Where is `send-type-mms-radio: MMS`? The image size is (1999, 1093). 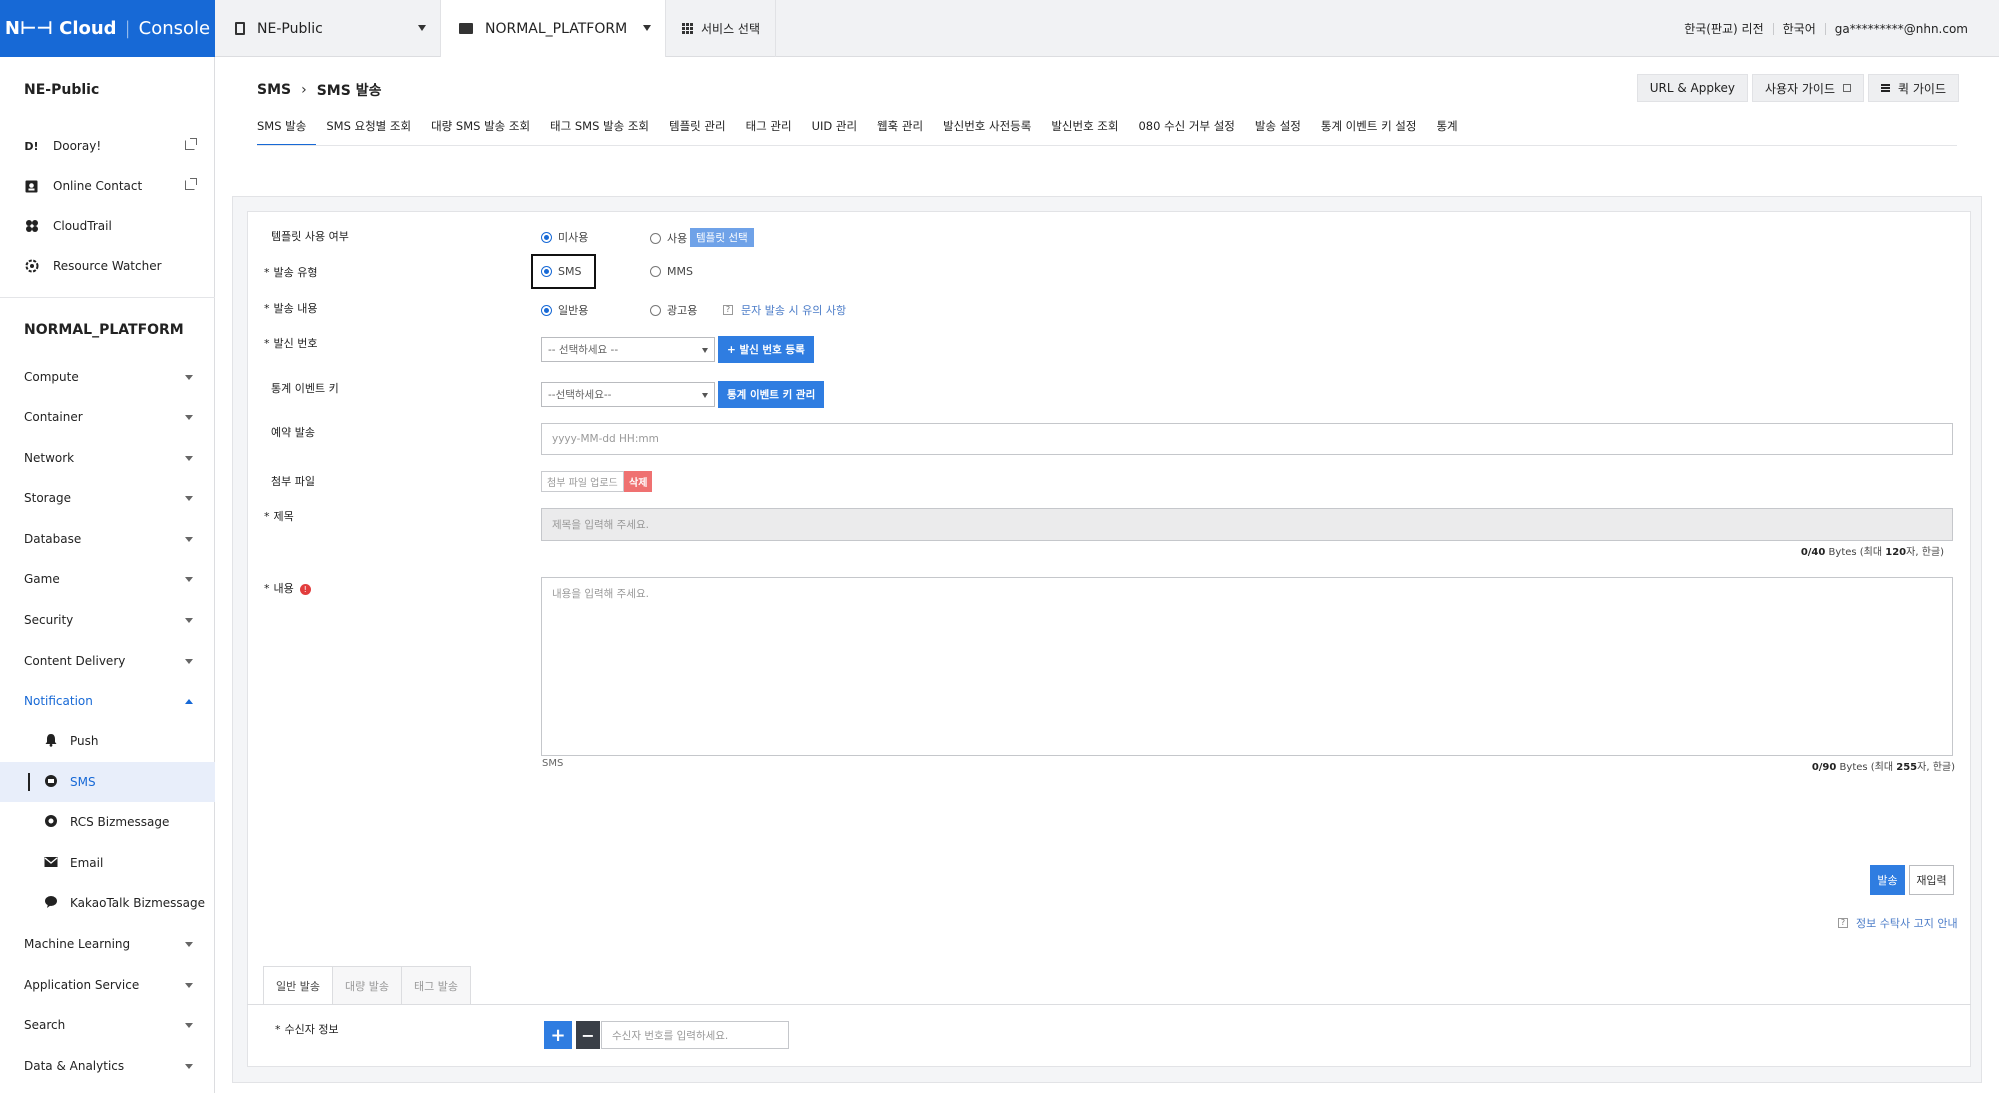
send-type-mms-radio: MMS is located at coordinates (671, 271).